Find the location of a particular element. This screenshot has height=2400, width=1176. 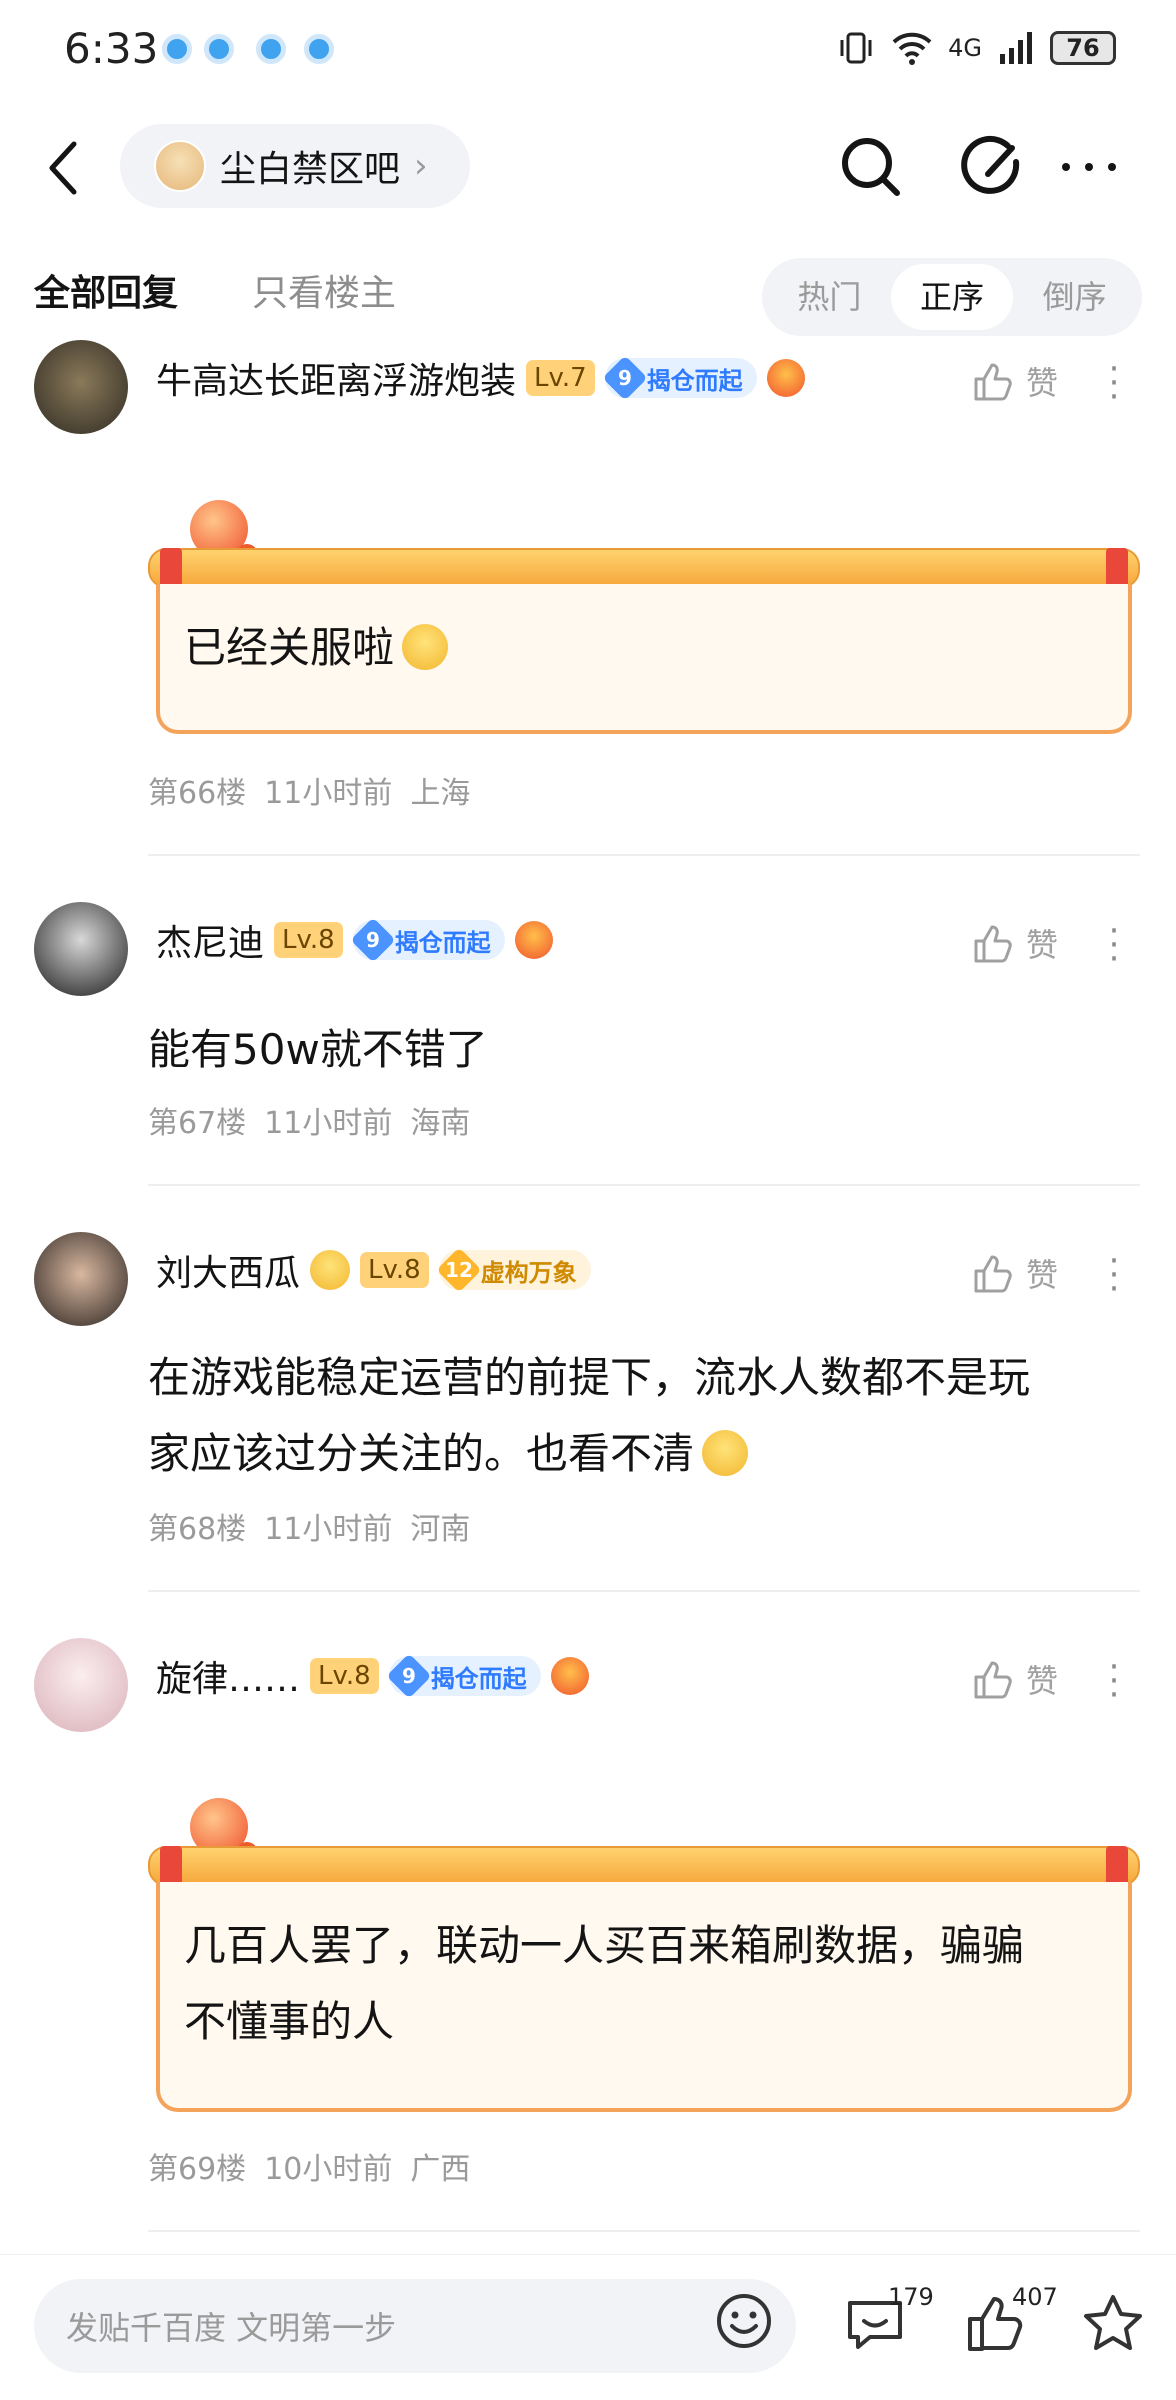

reply-content: 能有50w就不错了 is located at coordinates (318, 1049).